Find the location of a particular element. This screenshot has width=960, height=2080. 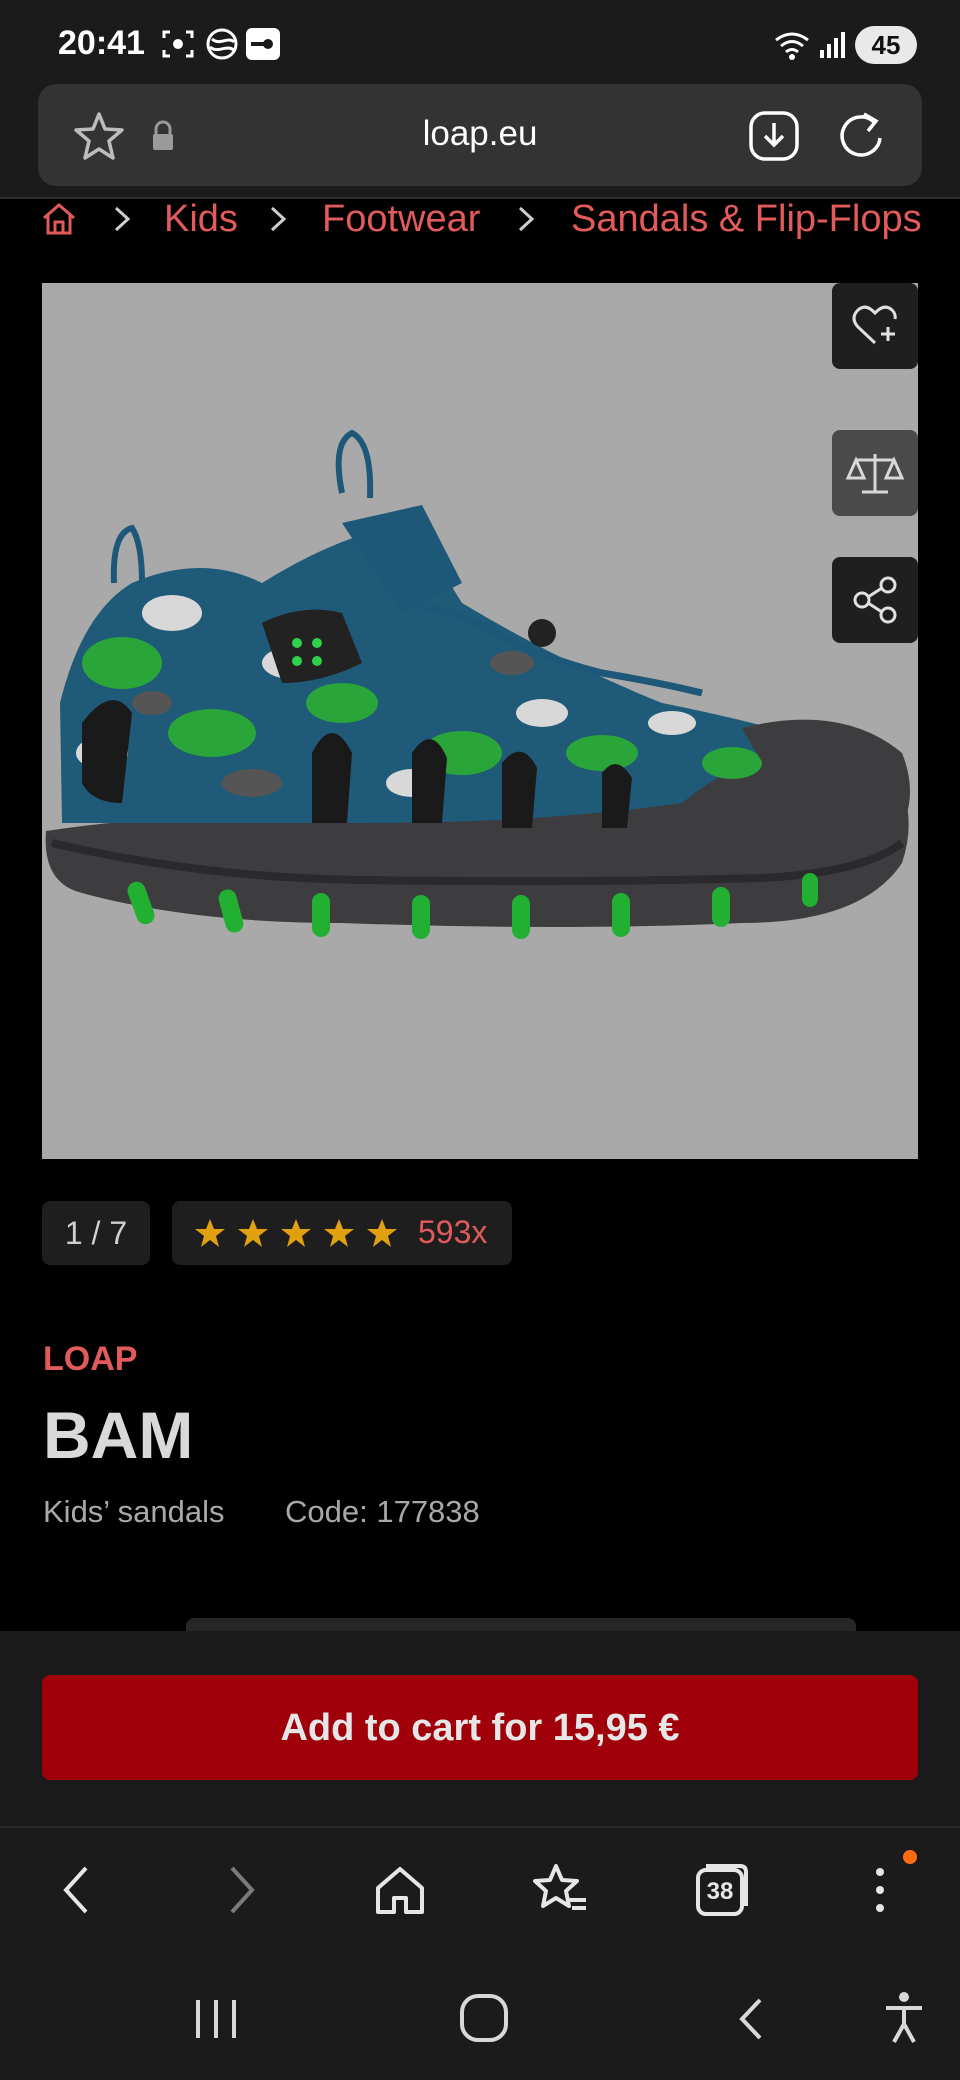

add-to-cart-button: Add to cart for 15,95 € is located at coordinates (480, 1727).